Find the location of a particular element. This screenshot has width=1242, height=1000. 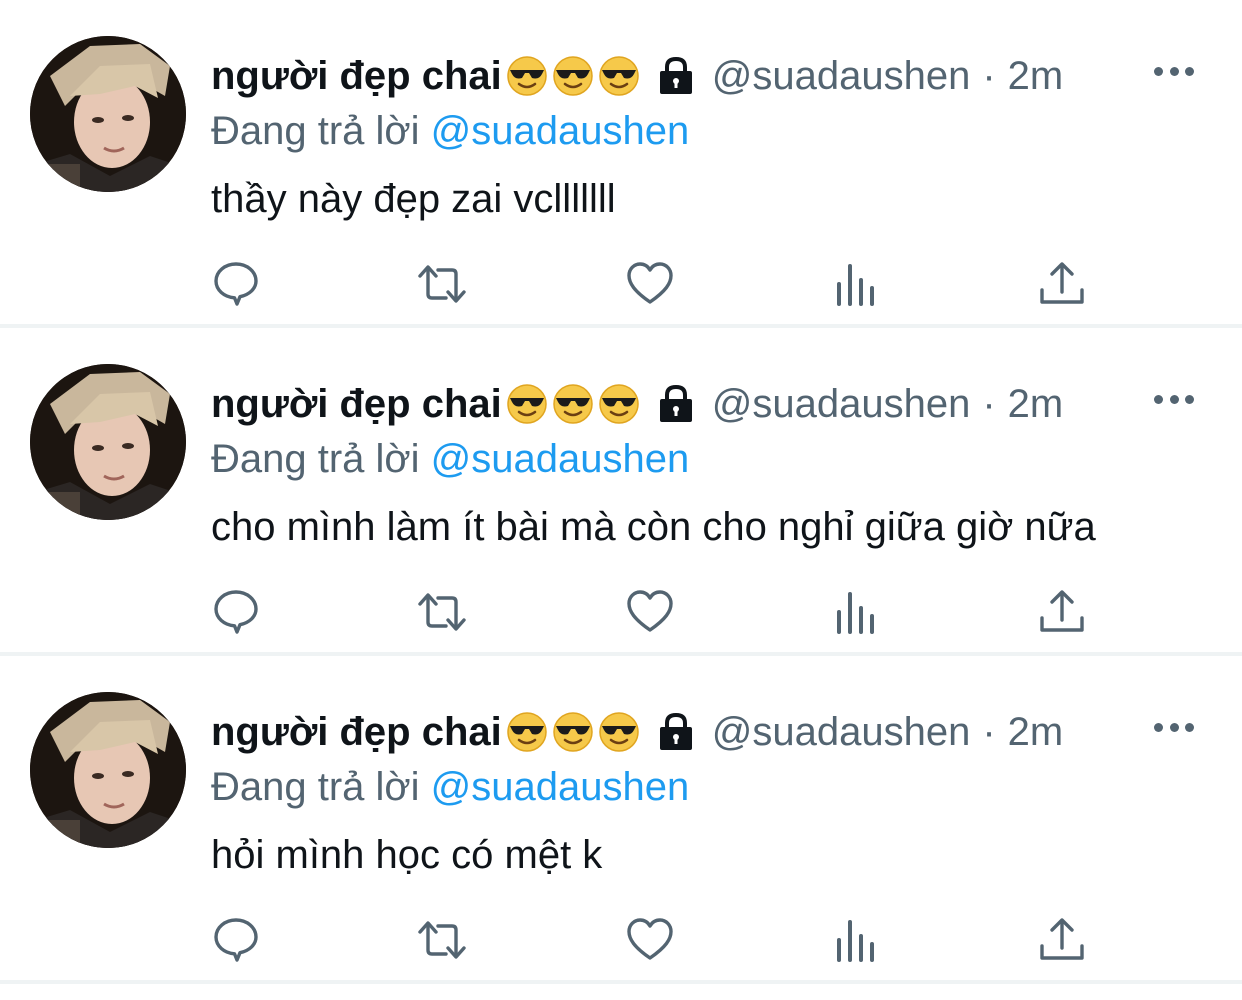

tweet-text: thầy này đẹp zai vclllllll is located at coordinates (413, 199).